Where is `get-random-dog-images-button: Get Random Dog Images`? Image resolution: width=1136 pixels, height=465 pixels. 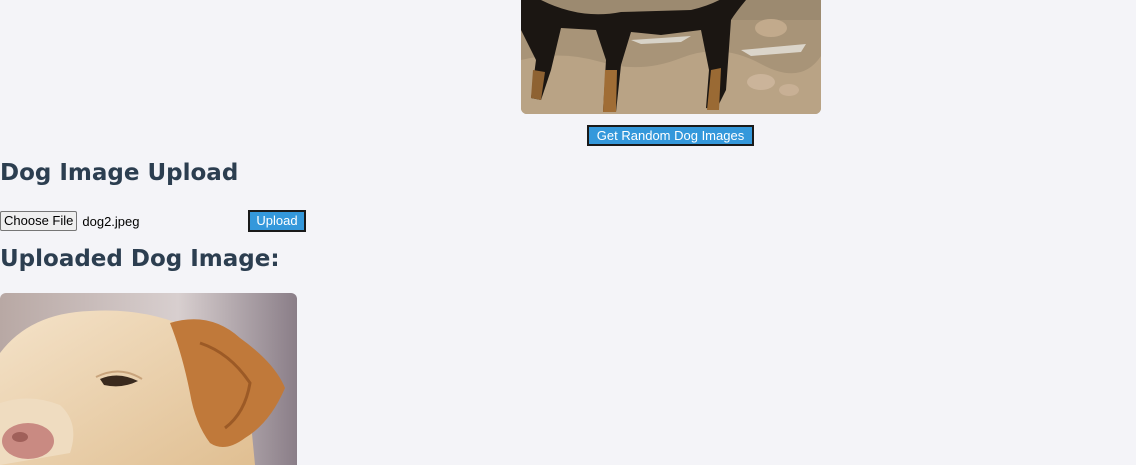 get-random-dog-images-button: Get Random Dog Images is located at coordinates (670, 135).